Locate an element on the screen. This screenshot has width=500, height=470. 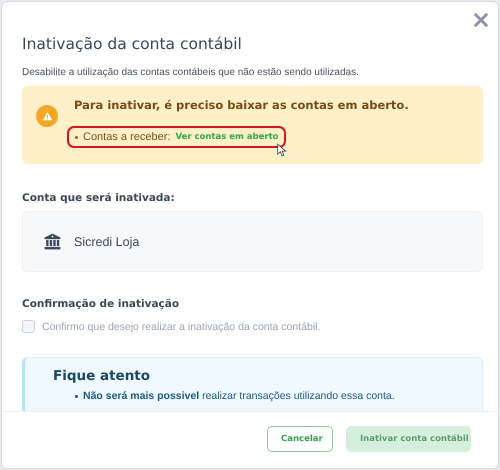
cancel-button: Cancelar is located at coordinates (300, 439).